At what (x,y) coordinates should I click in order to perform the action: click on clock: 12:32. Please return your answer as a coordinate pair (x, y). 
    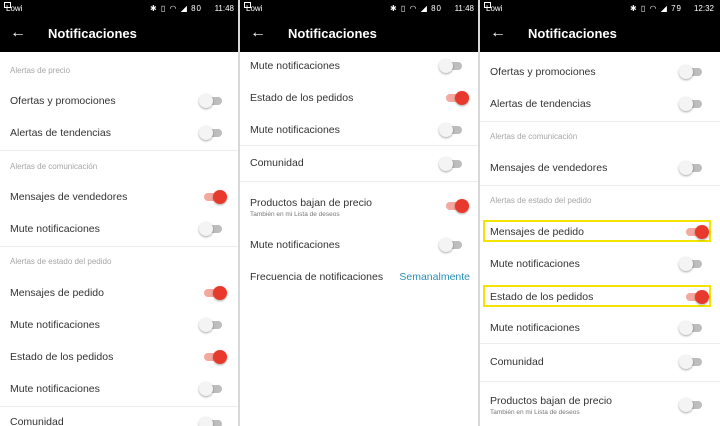
    Looking at the image, I should click on (703, 8).